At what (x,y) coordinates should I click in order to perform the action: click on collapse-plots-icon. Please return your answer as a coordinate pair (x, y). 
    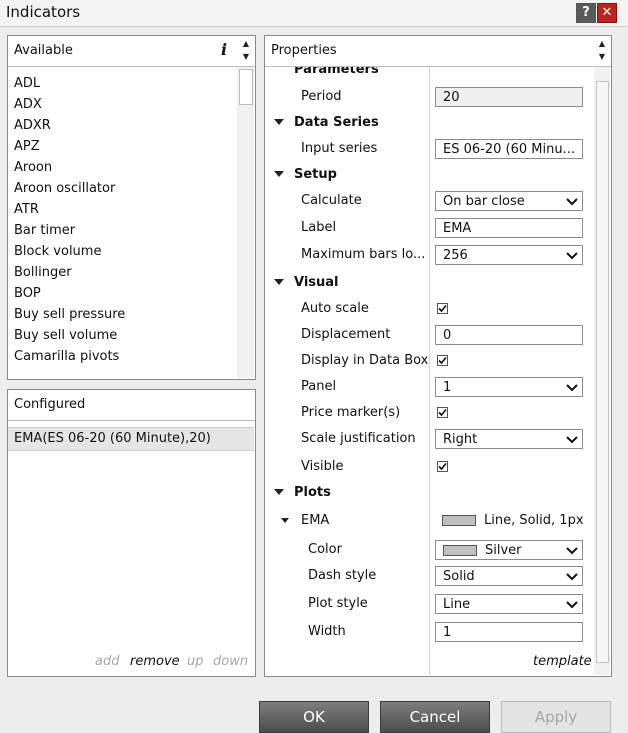
    Looking at the image, I should click on (279, 492).